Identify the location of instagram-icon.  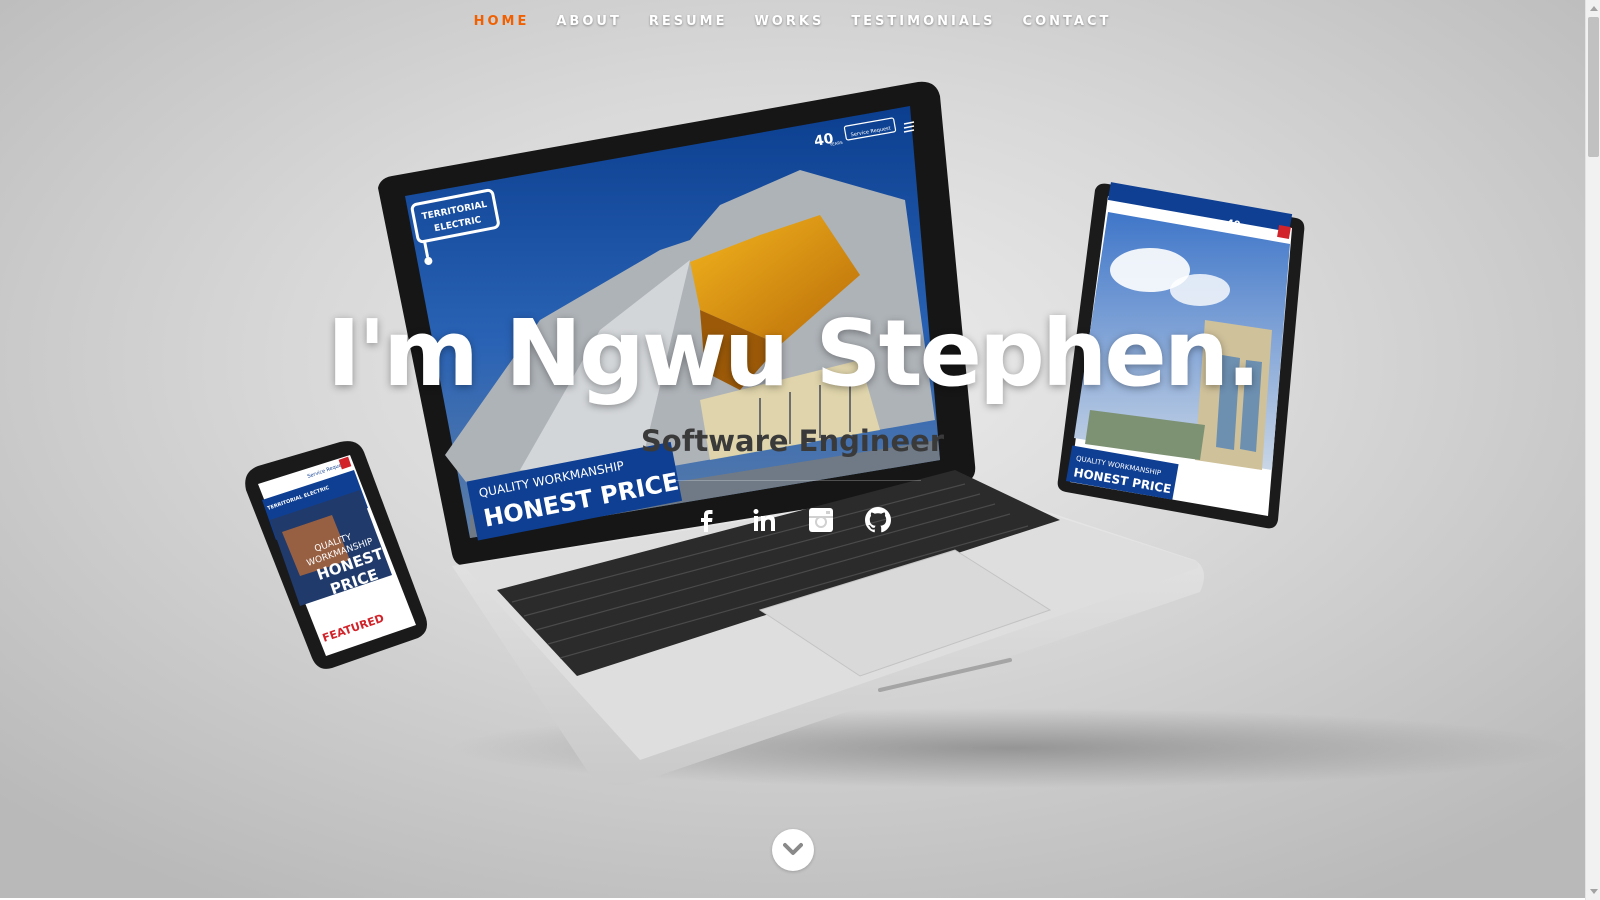
(821, 520).